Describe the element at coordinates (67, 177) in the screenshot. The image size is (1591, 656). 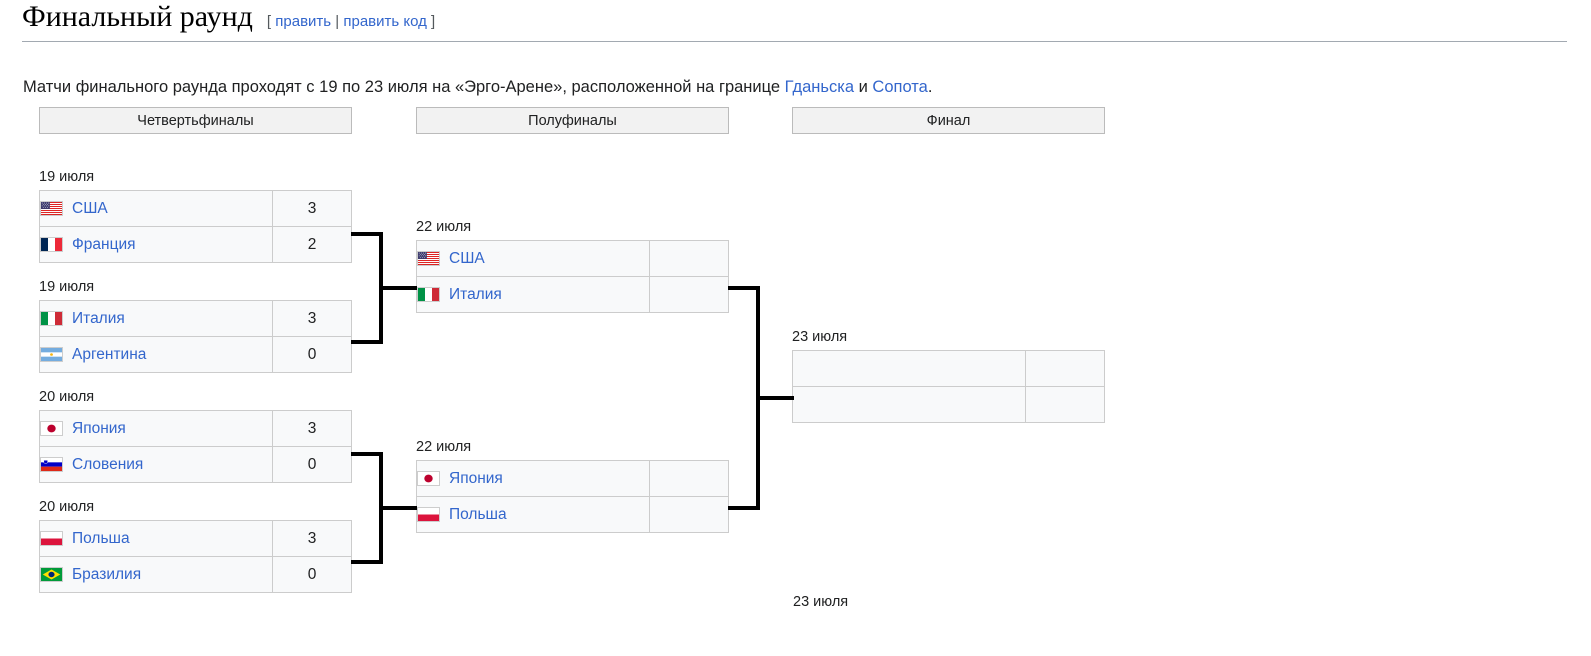
I see `match-date: 19 июля` at that location.